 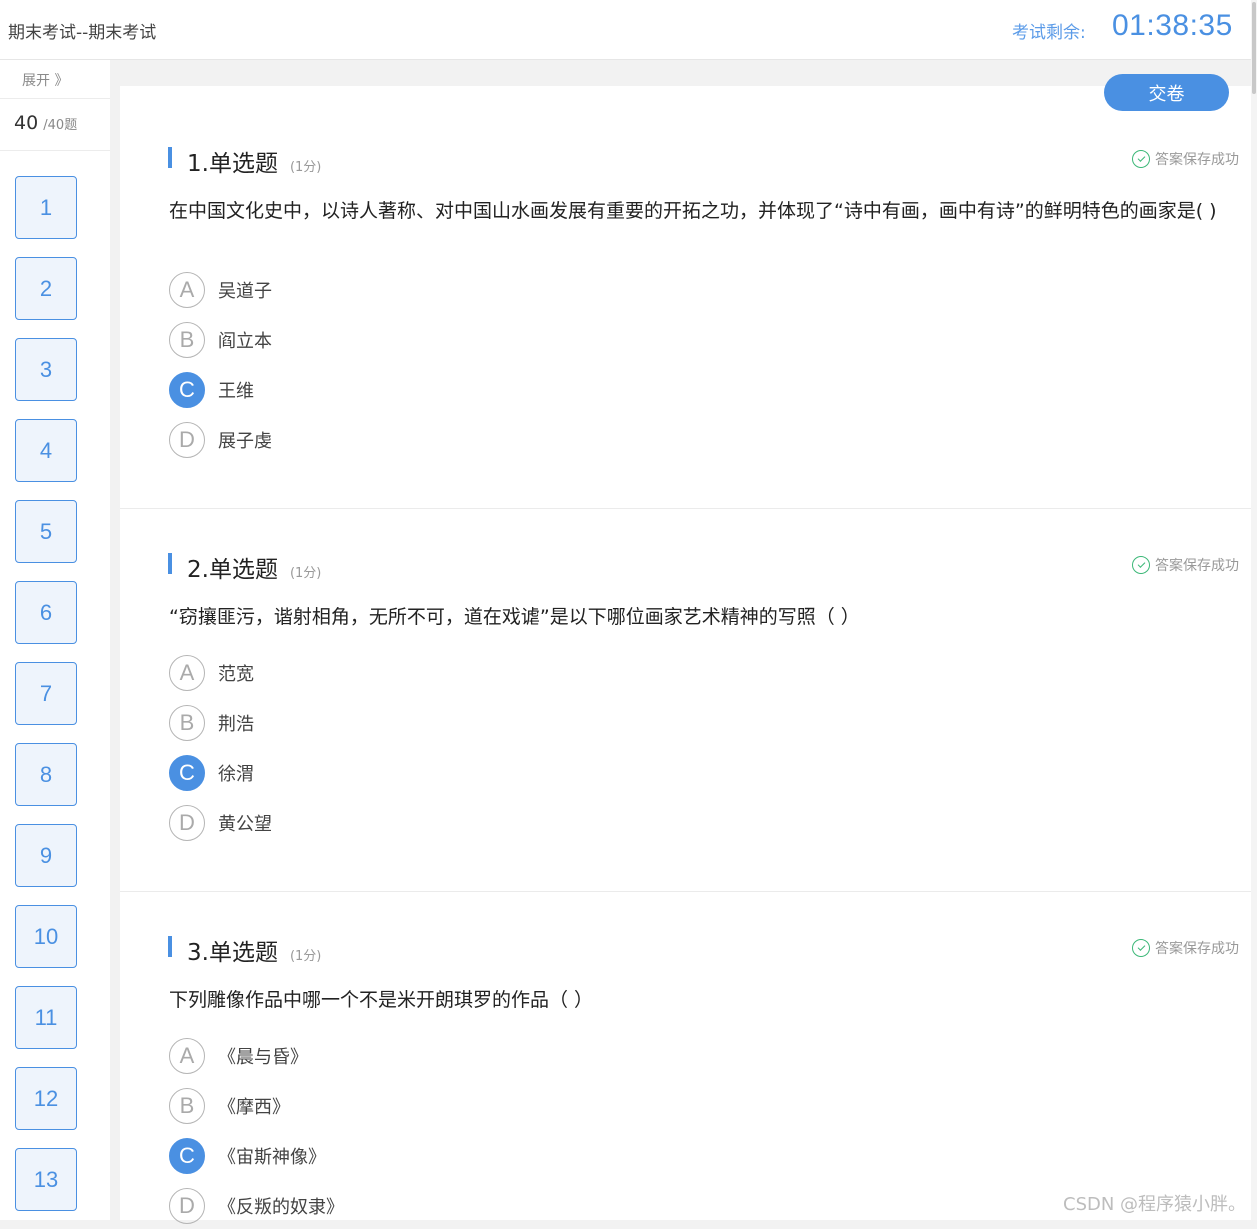 I want to click on answered-count: 40, so click(x=26, y=123).